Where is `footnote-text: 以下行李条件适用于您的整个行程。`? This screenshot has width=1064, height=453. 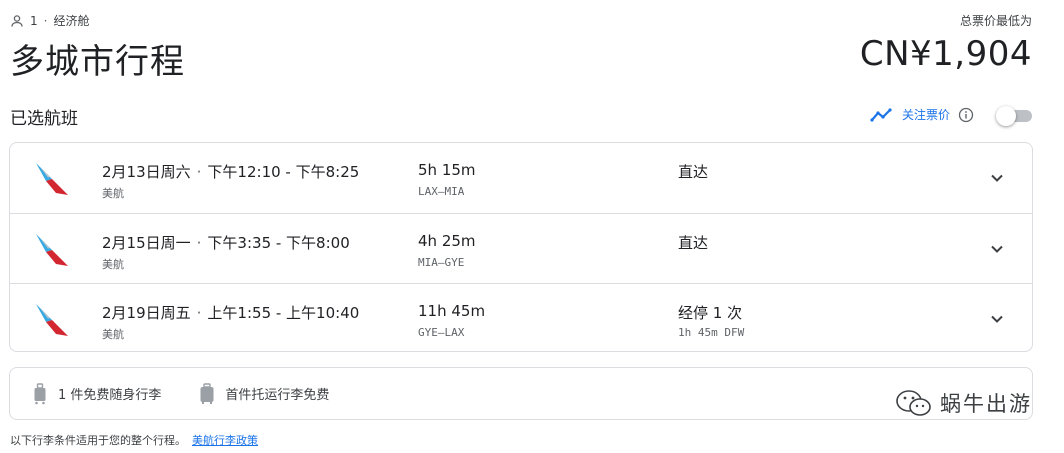
footnote-text: 以下行李条件适用于您的整个行程。 is located at coordinates (98, 440).